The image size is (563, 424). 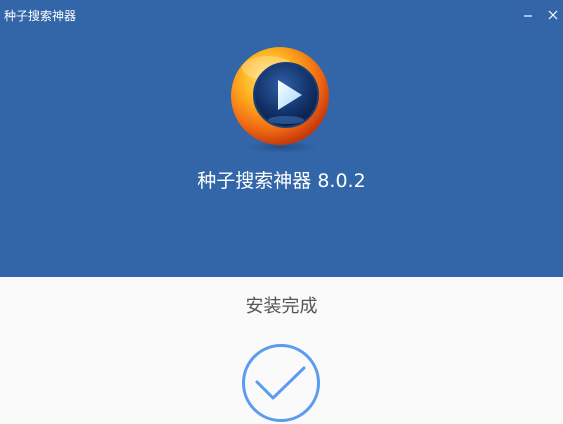 What do you see at coordinates (254, 181) in the screenshot?
I see `app-name: 种子搜索神器` at bounding box center [254, 181].